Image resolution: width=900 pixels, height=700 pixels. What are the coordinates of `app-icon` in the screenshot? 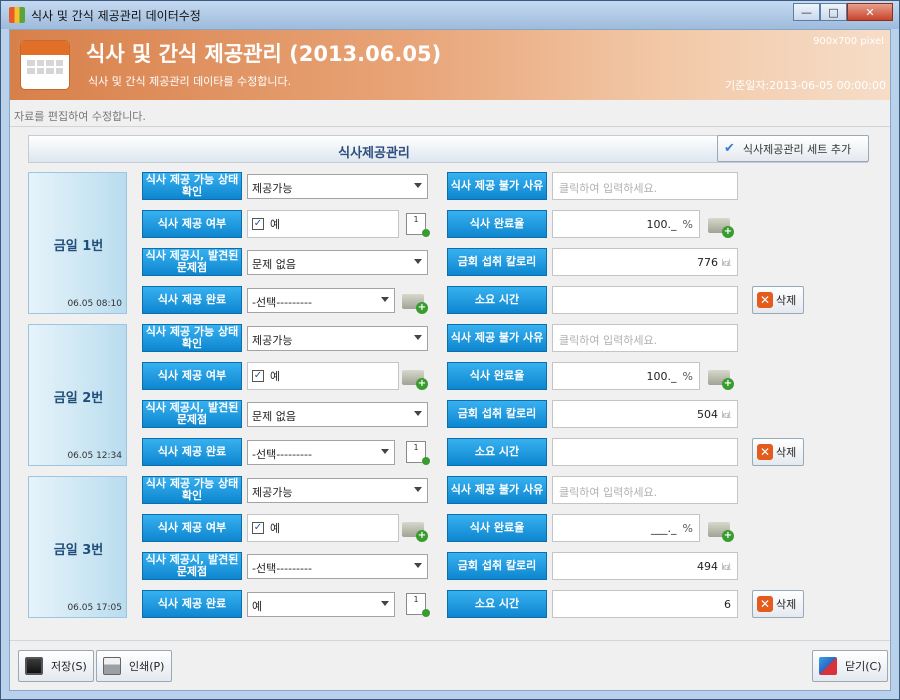 It's located at (17, 15).